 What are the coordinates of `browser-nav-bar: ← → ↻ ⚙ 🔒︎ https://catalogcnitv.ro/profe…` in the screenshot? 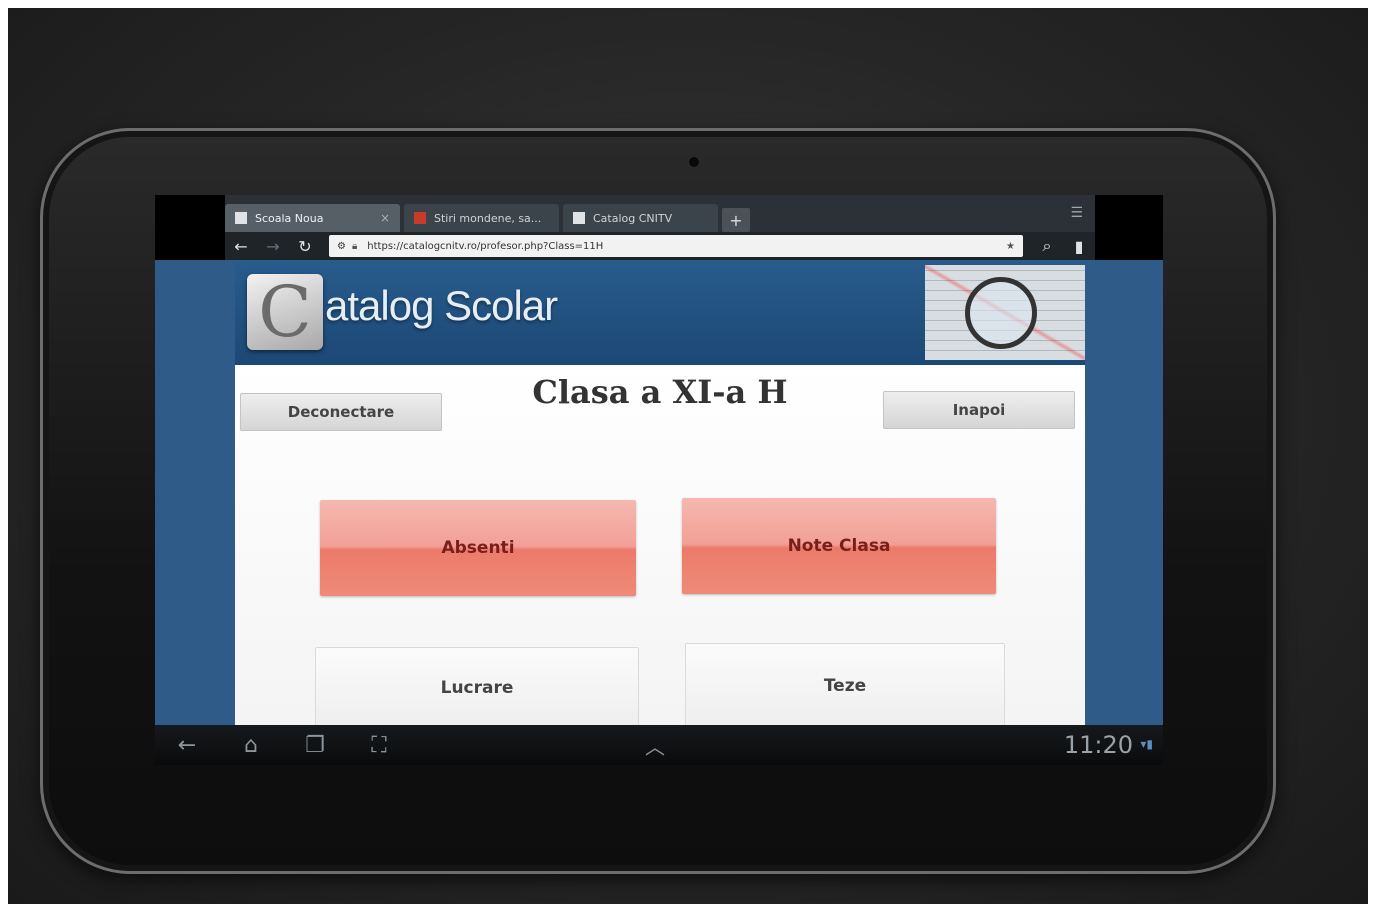 It's located at (660, 246).